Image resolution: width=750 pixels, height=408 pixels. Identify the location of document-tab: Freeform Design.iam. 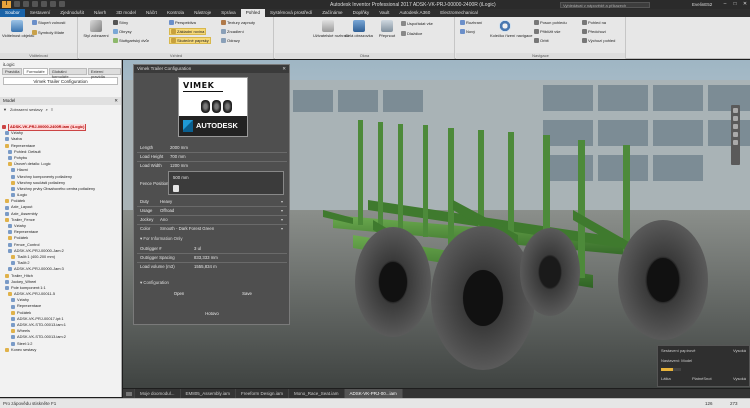
(262, 393).